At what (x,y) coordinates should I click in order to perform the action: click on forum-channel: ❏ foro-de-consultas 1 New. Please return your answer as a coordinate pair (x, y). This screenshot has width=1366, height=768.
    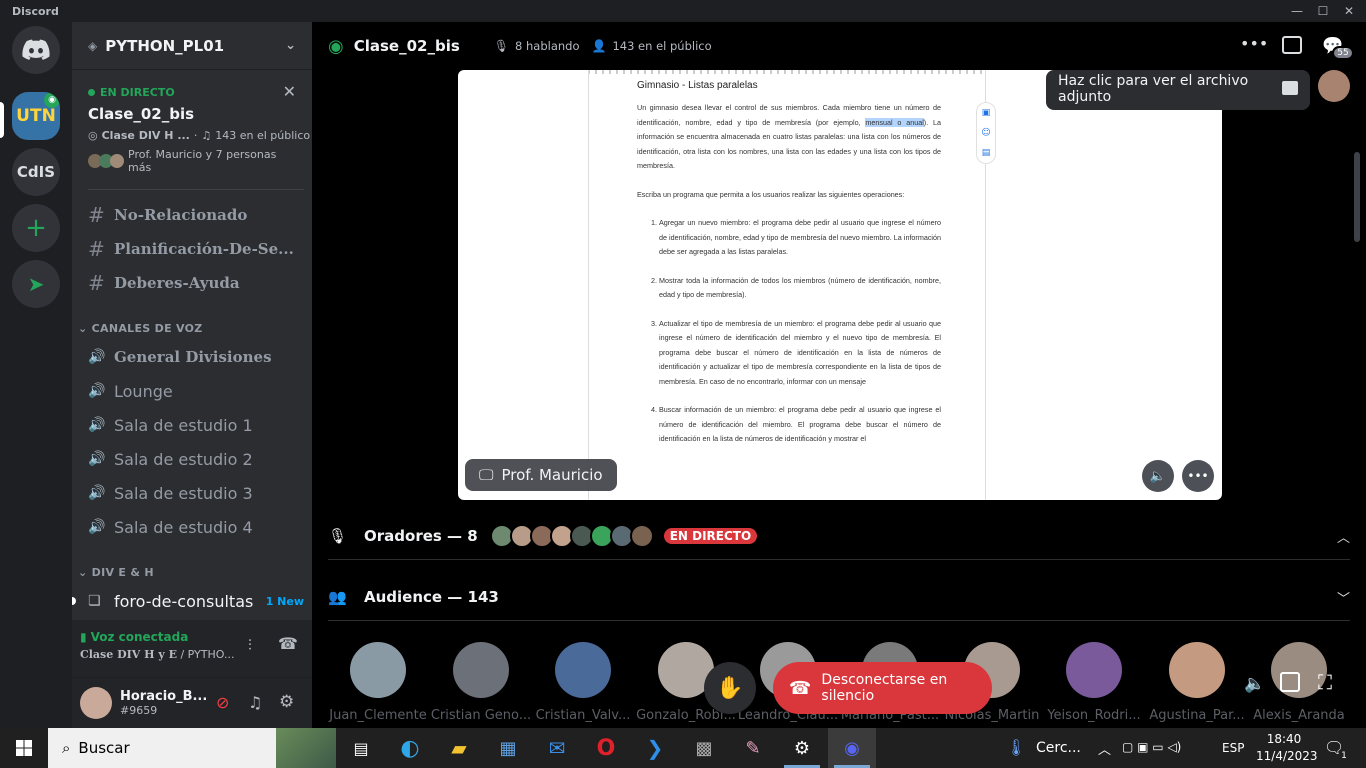
    Looking at the image, I should click on (192, 601).